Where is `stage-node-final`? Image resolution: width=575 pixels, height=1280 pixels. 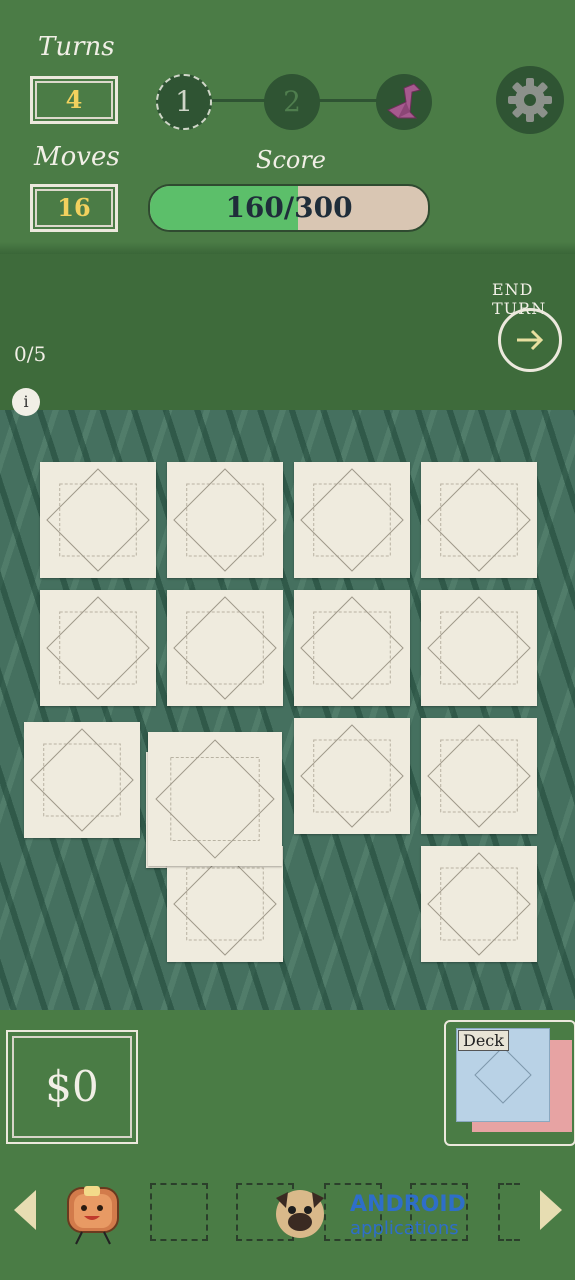
stage-node-final is located at coordinates (404, 102).